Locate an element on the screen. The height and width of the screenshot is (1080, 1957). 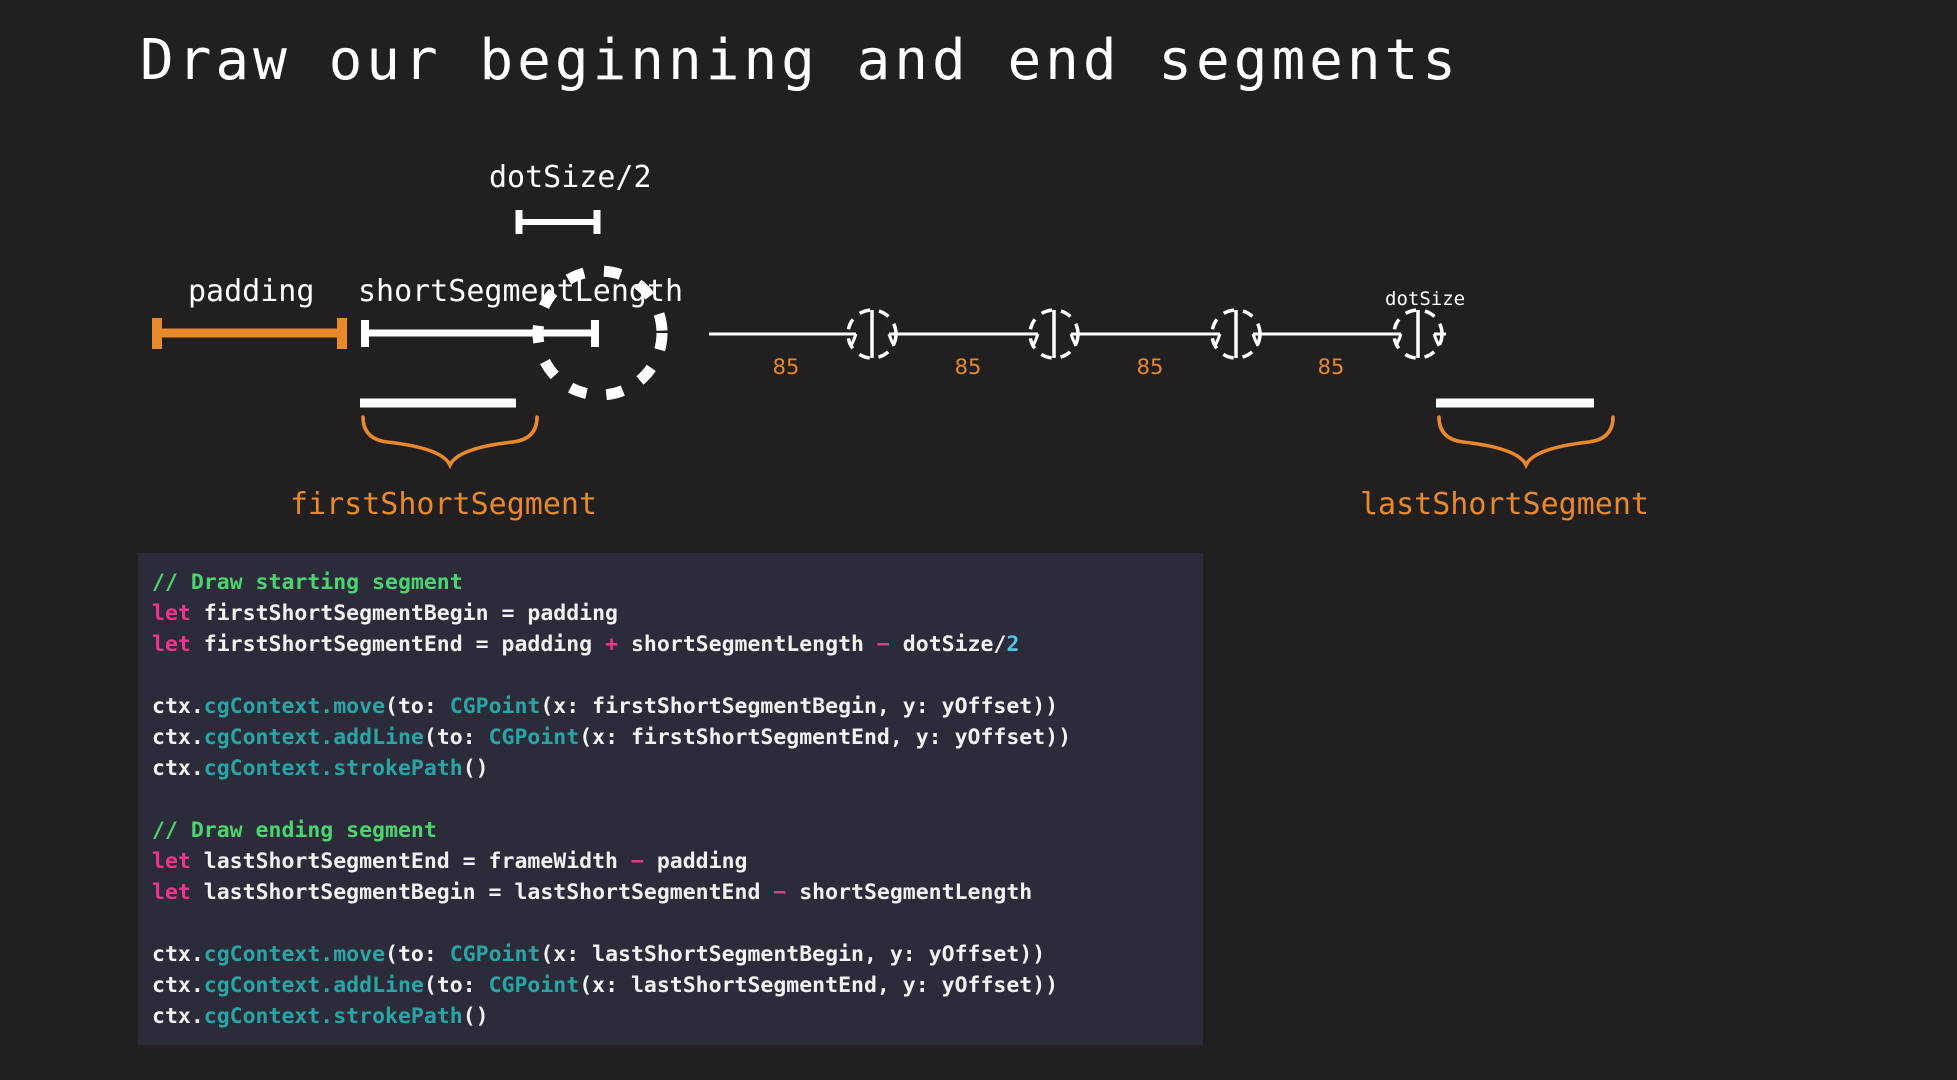
code-text: (x: firstShortSegmentBegin, y: yOffset)) is located at coordinates (799, 706).